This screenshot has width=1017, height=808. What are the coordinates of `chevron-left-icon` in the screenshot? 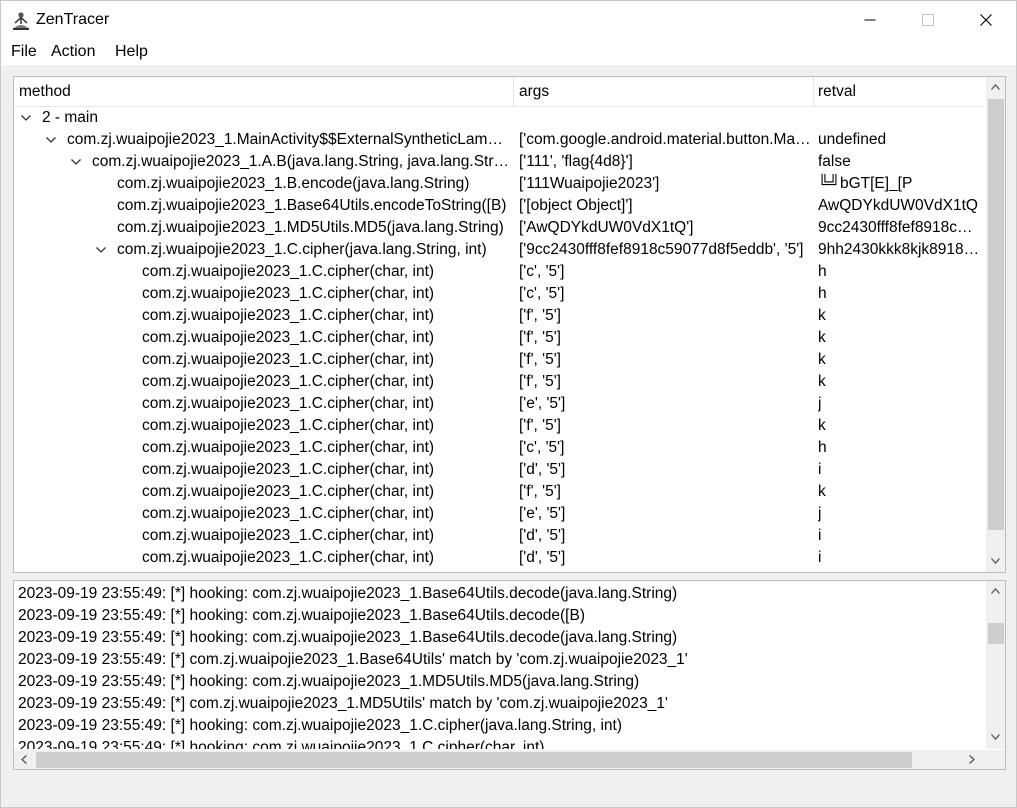 It's located at (24, 759).